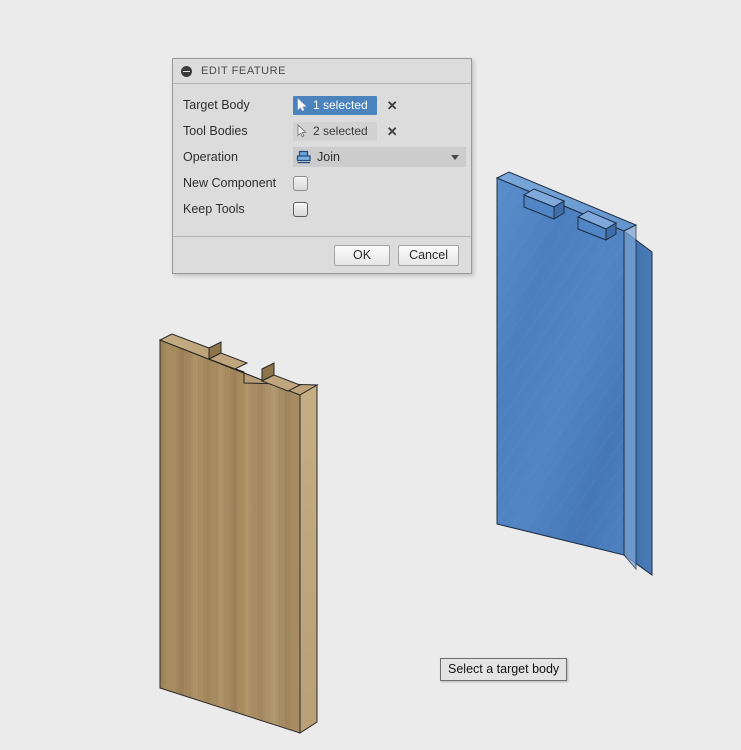  Describe the element at coordinates (300, 183) in the screenshot. I see `new-component-checkbox` at that location.